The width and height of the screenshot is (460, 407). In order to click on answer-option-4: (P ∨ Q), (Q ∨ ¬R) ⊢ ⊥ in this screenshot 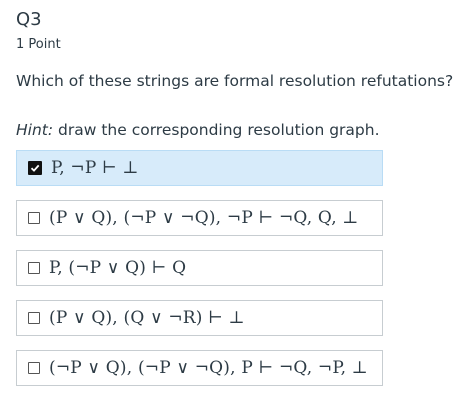, I will do `click(199, 318)`.